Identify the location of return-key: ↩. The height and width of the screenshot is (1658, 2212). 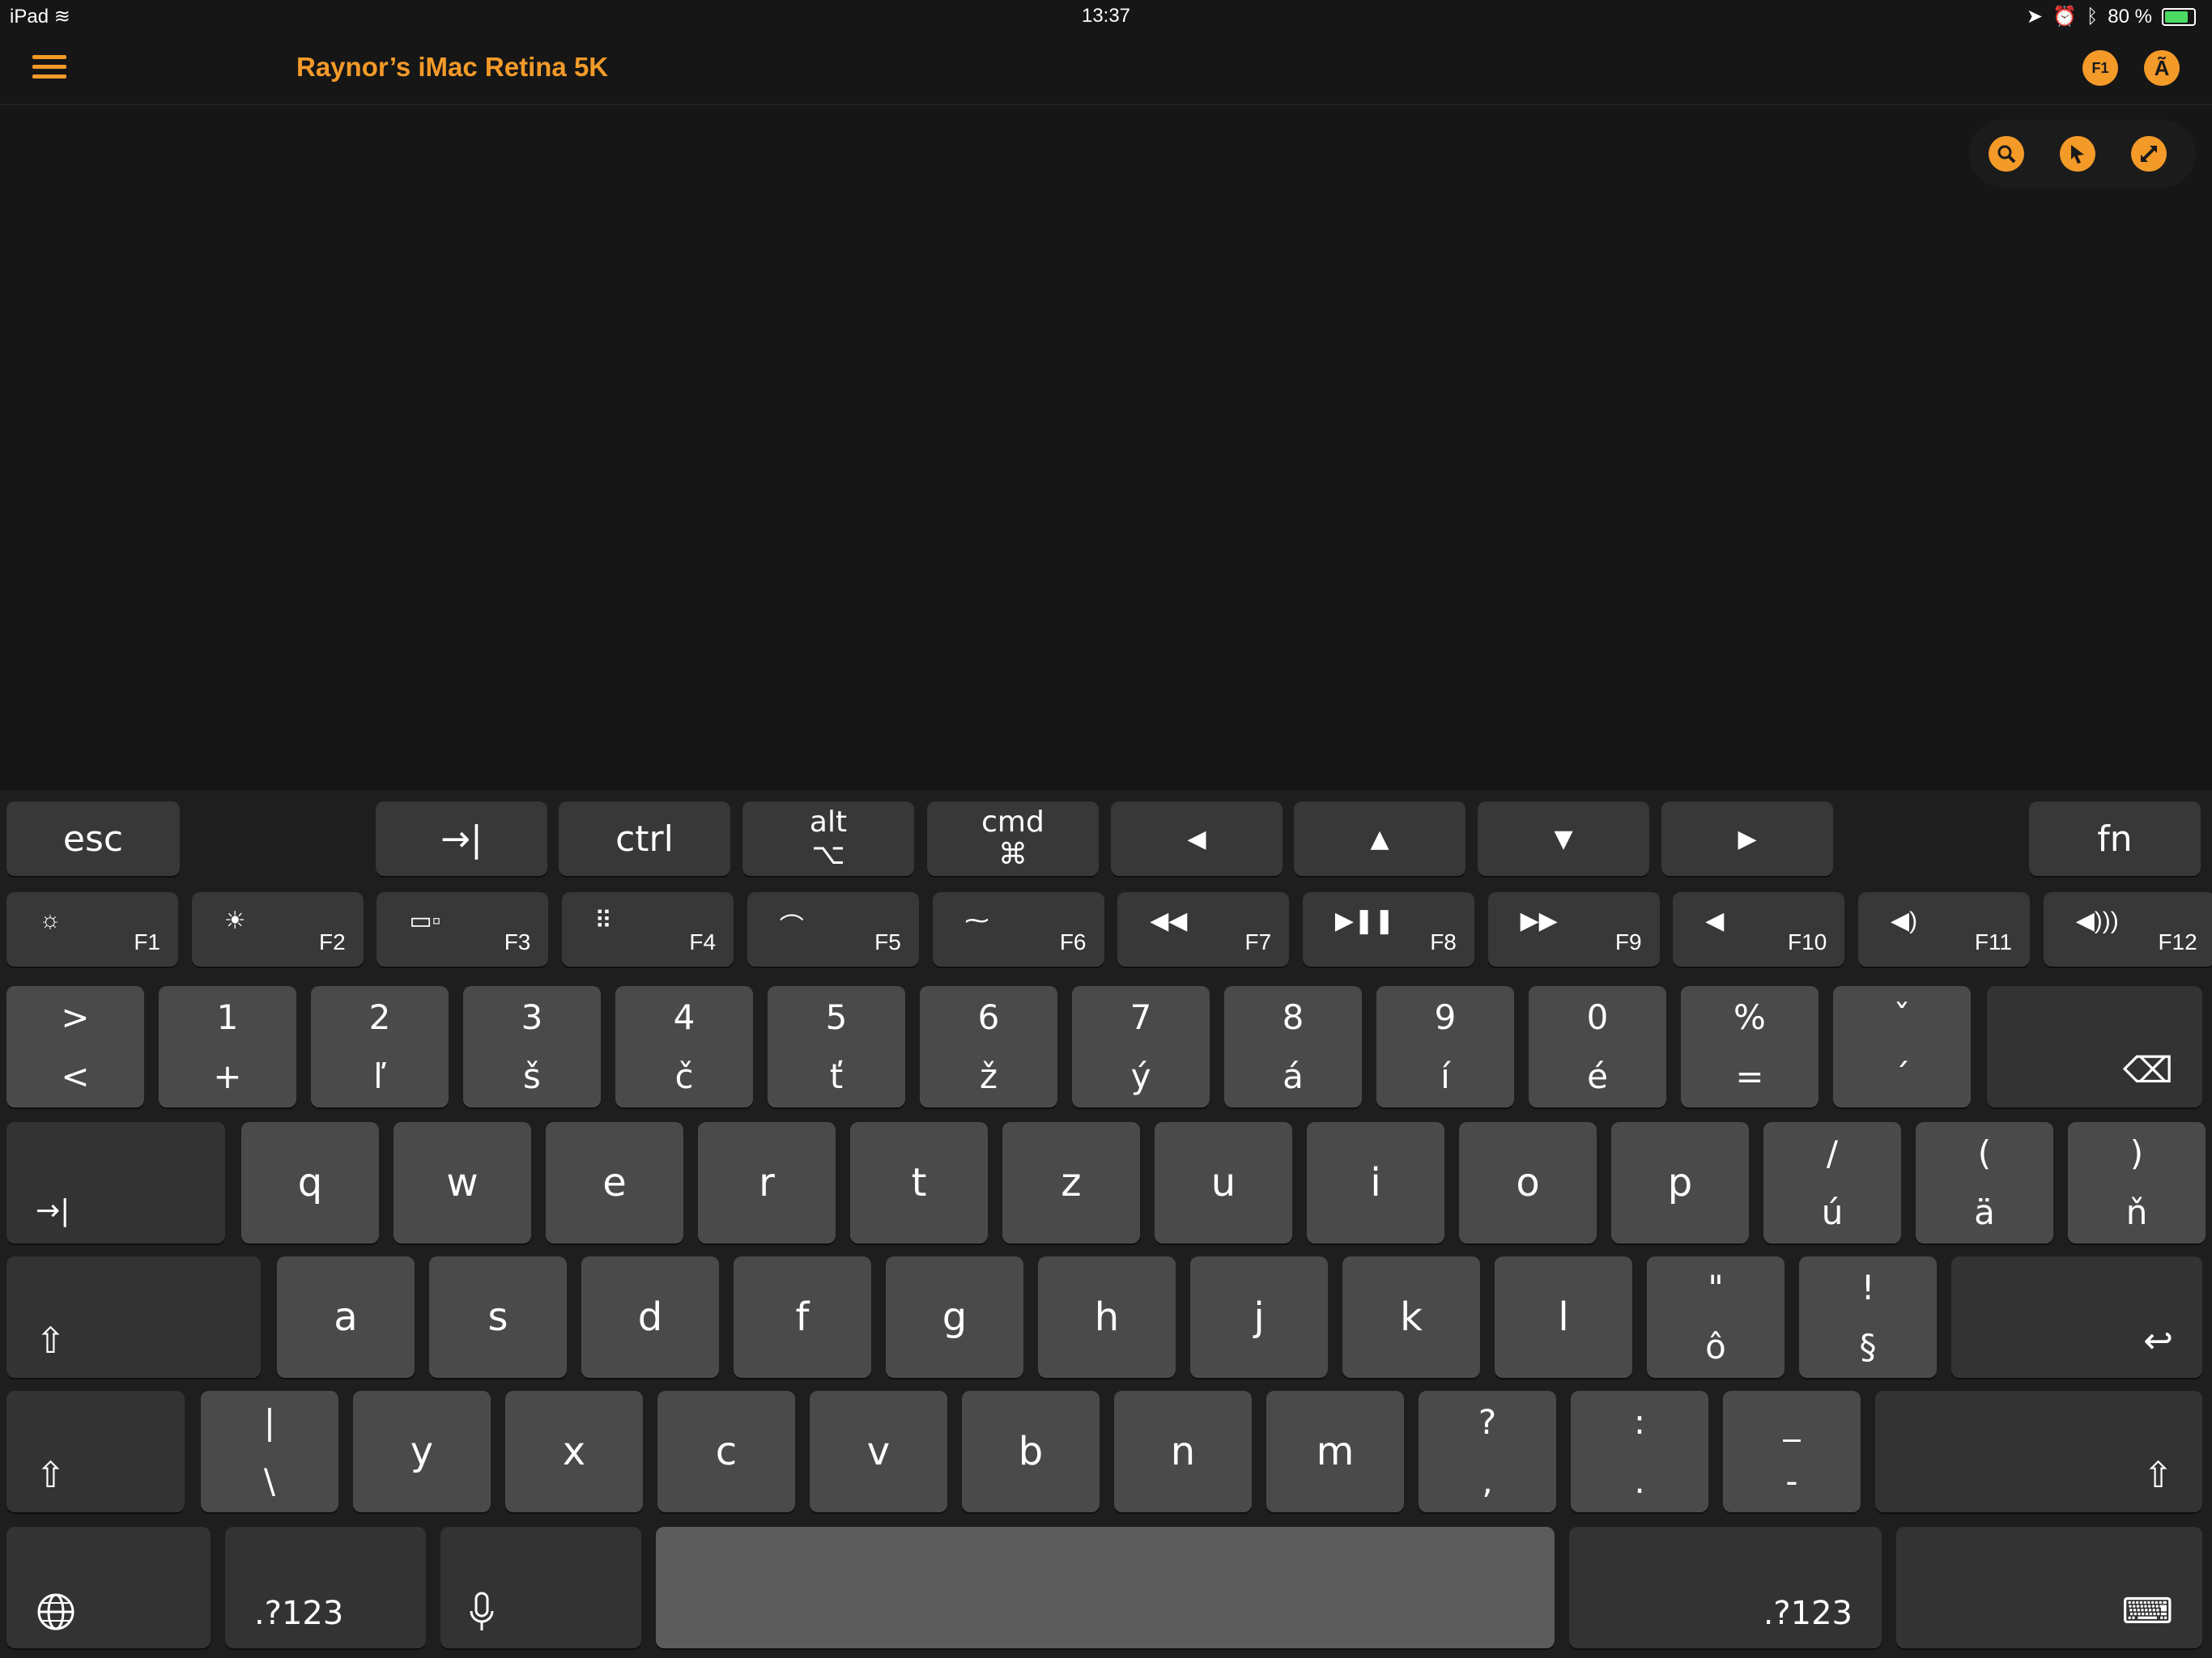
(2077, 1317).